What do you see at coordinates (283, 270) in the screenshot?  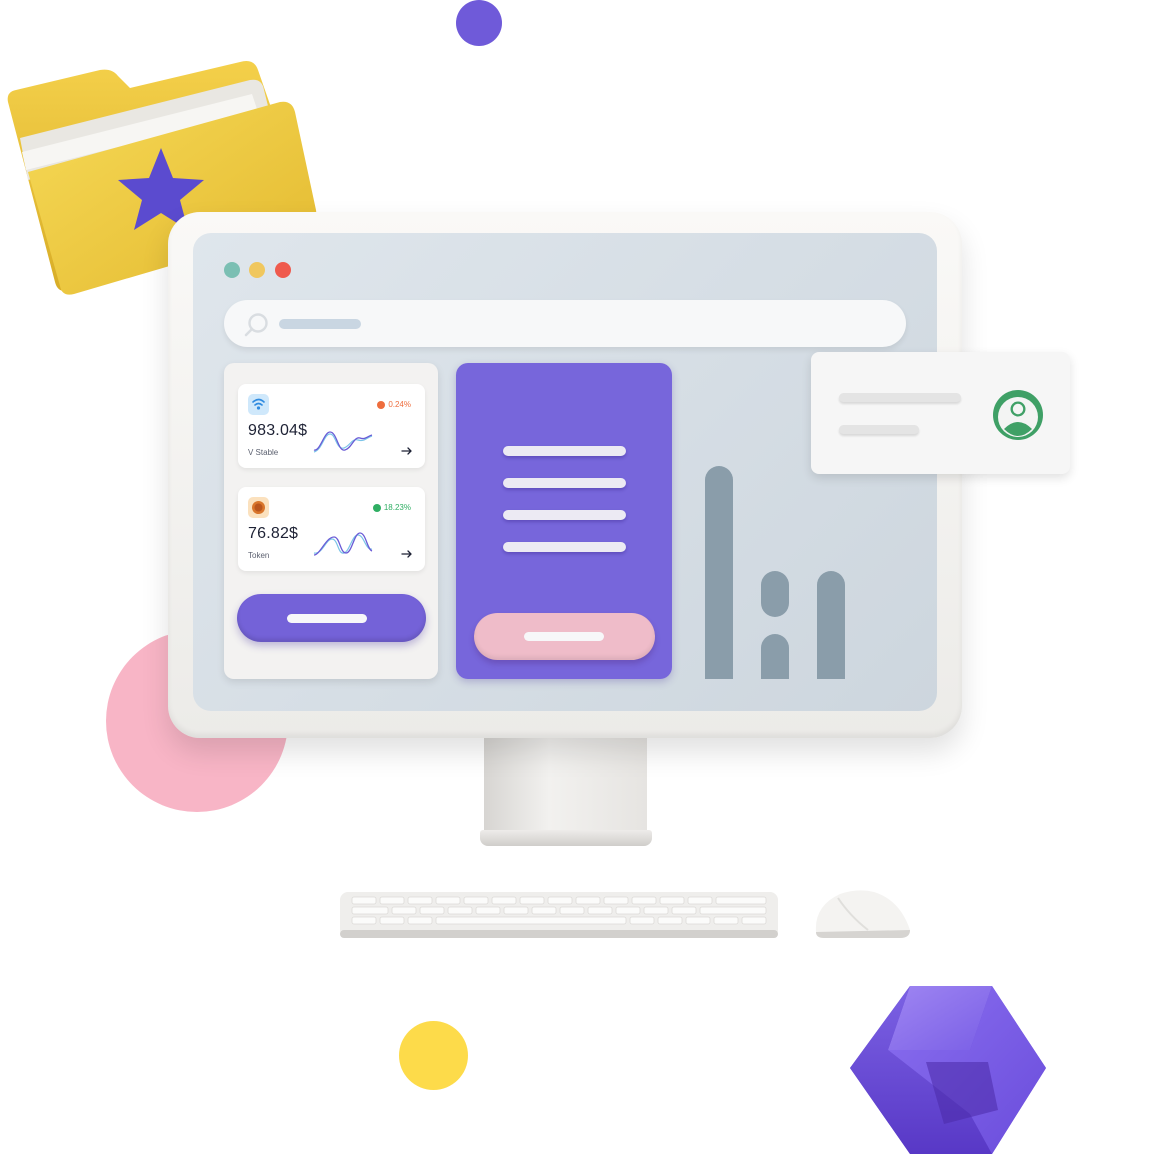 I see `window-maximize-button` at bounding box center [283, 270].